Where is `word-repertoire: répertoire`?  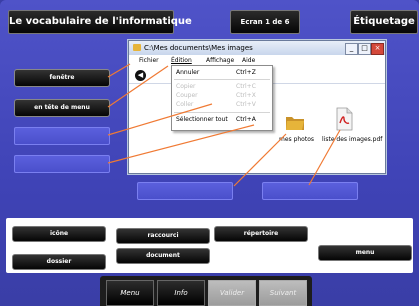
word-repertoire: répertoire is located at coordinates (261, 234).